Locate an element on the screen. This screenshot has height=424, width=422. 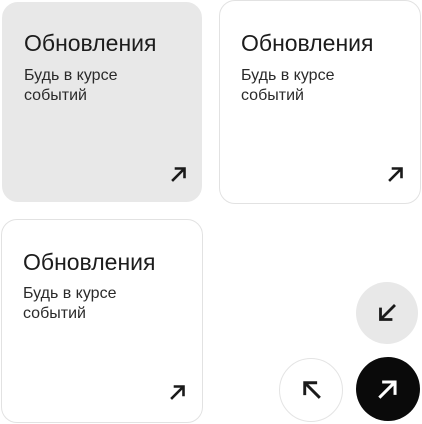
arrow-down-left-button is located at coordinates (387, 313).